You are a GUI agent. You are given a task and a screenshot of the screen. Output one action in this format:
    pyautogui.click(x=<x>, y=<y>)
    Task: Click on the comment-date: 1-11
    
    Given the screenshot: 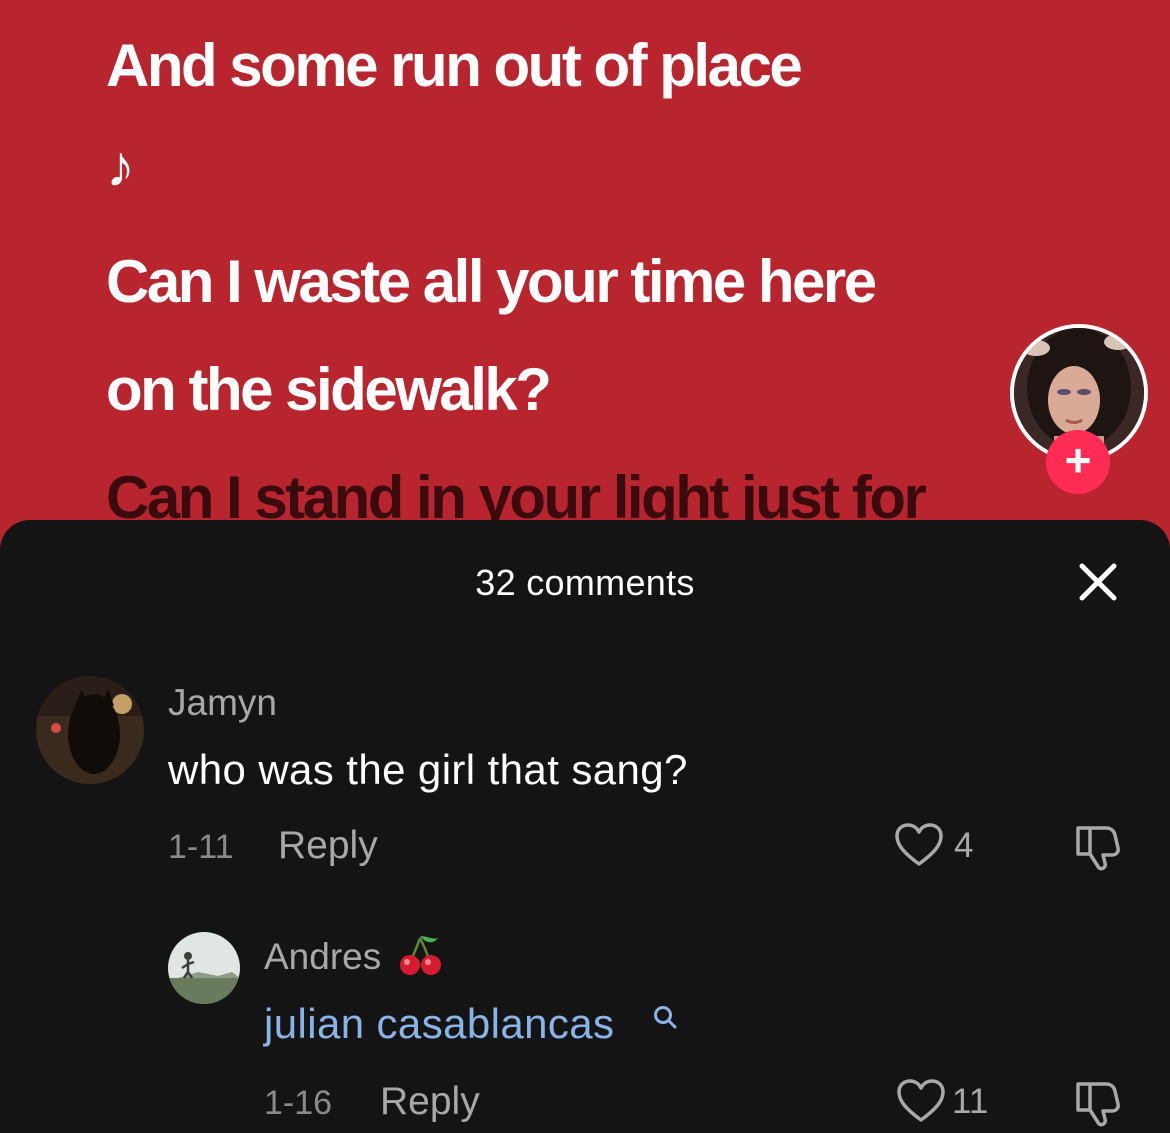 What is the action you would take?
    pyautogui.click(x=201, y=847)
    